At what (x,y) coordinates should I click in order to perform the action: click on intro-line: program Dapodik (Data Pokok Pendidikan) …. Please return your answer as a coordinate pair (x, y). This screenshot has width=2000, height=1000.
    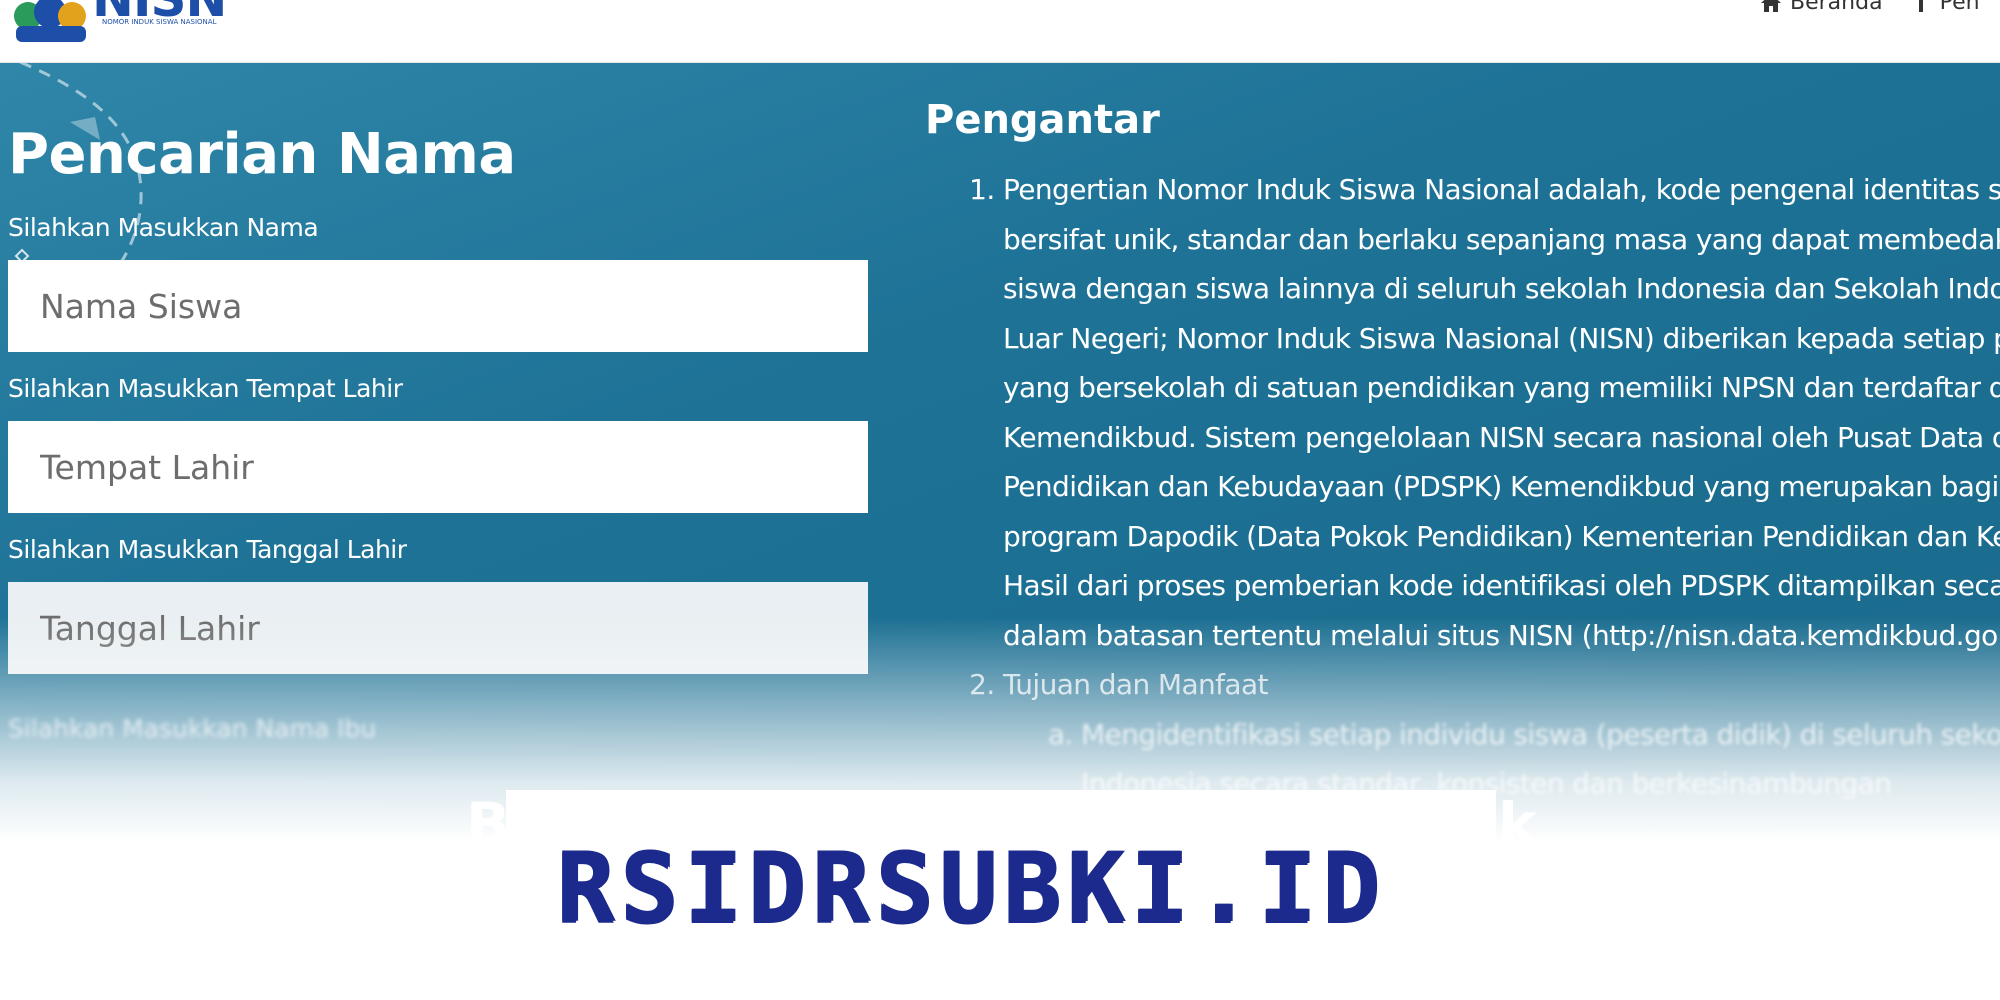
    Looking at the image, I should click on (1501, 536).